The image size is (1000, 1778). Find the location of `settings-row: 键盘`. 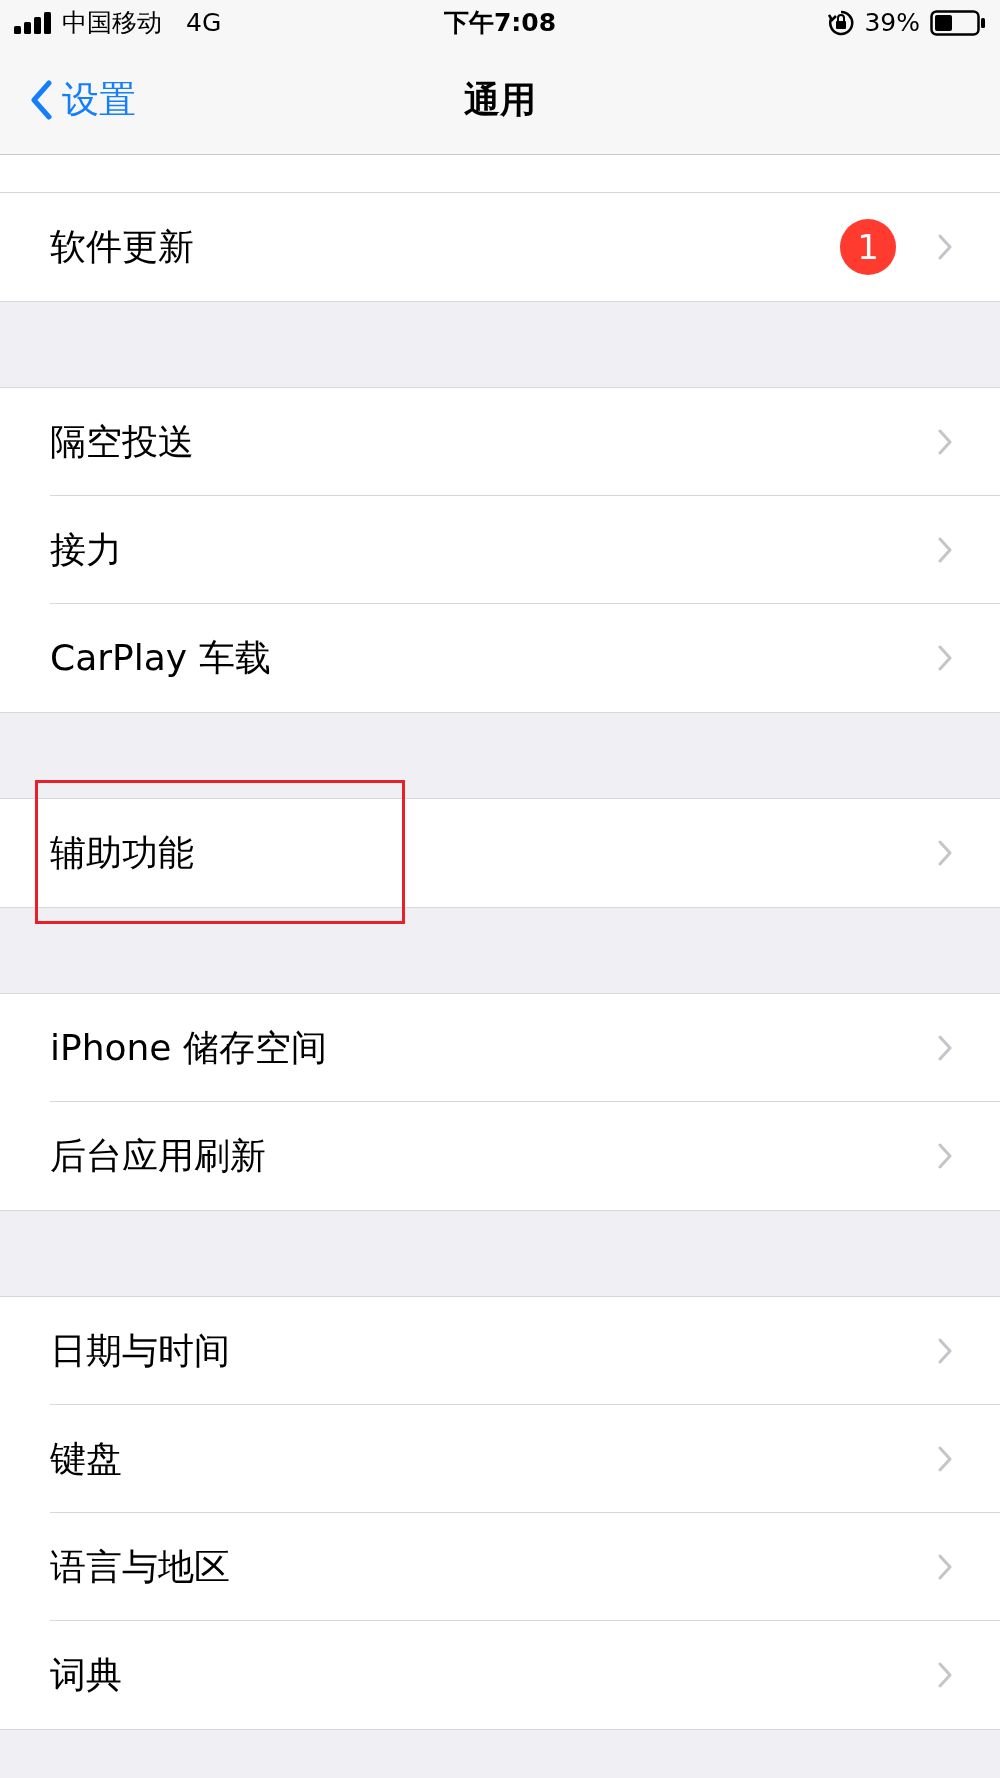

settings-row: 键盘 is located at coordinates (500, 1459).